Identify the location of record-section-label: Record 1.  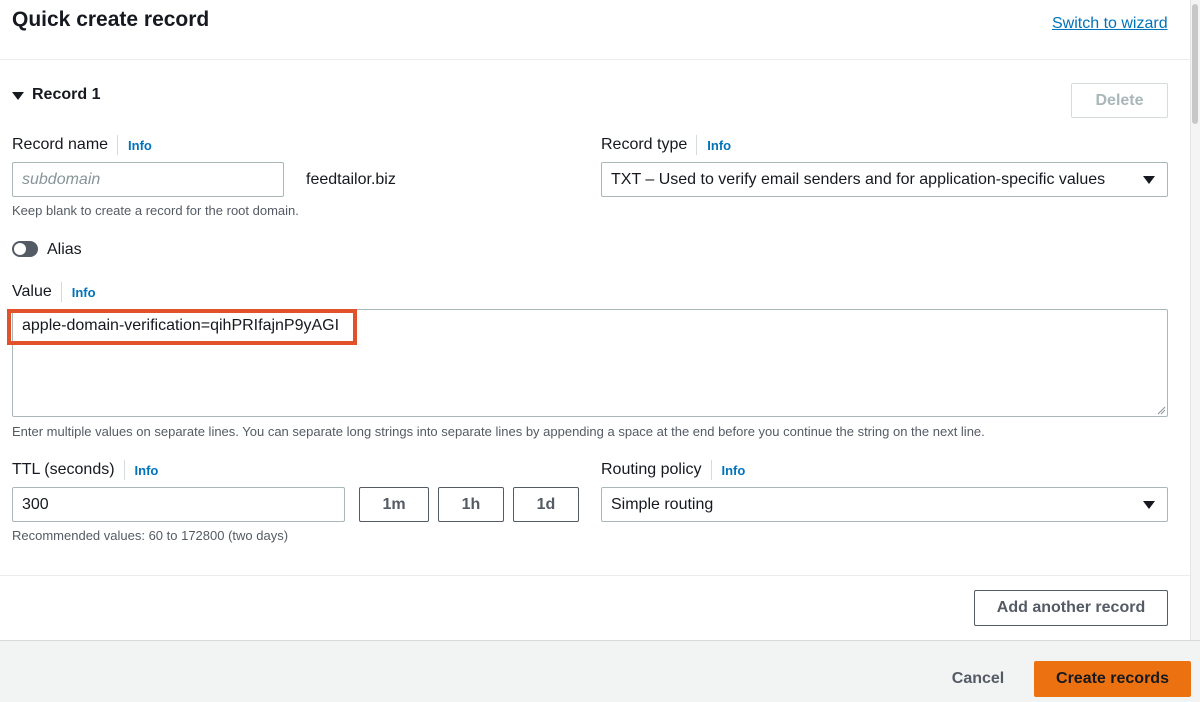
(66, 94).